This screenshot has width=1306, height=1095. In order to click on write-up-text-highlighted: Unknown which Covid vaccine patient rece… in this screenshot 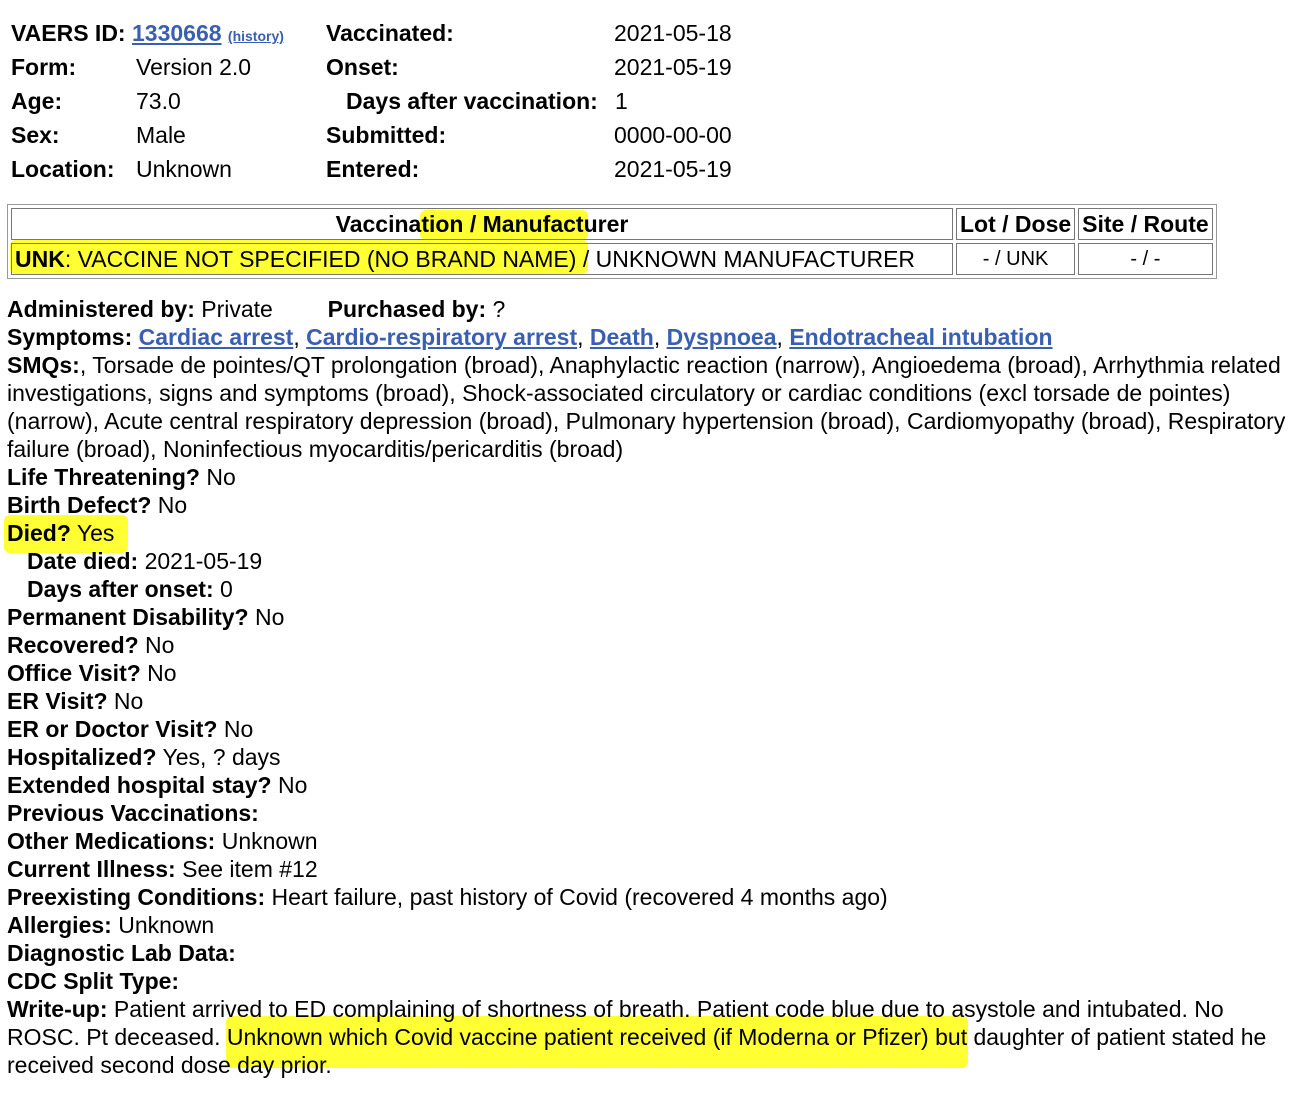, I will do `click(577, 1037)`.